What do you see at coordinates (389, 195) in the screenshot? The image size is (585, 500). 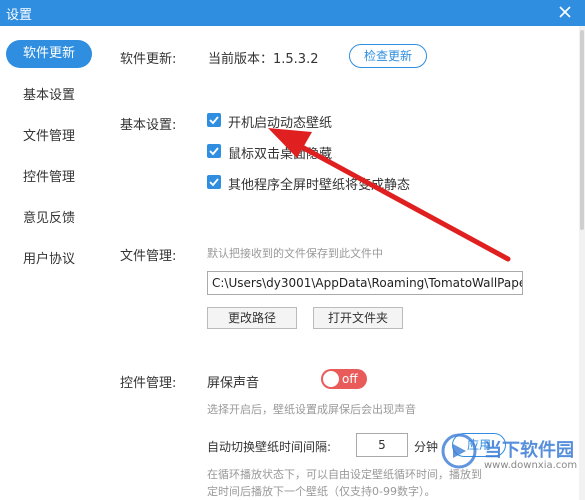 I see `annotation-arrow` at bounding box center [389, 195].